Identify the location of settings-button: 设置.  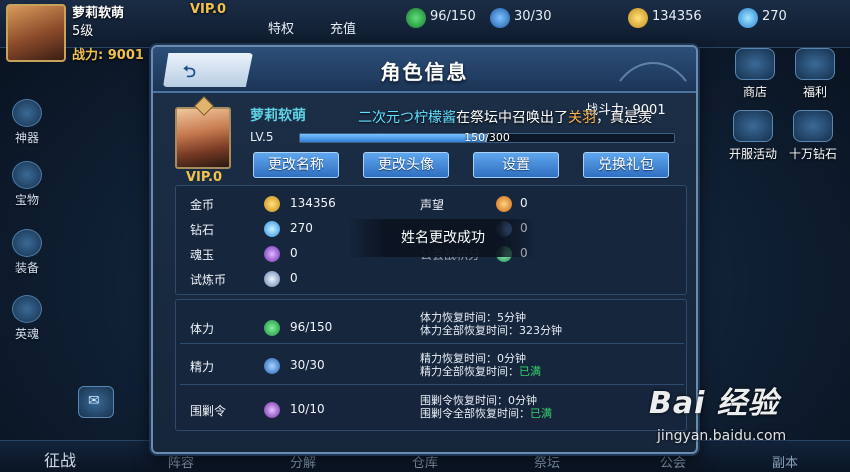
(516, 165).